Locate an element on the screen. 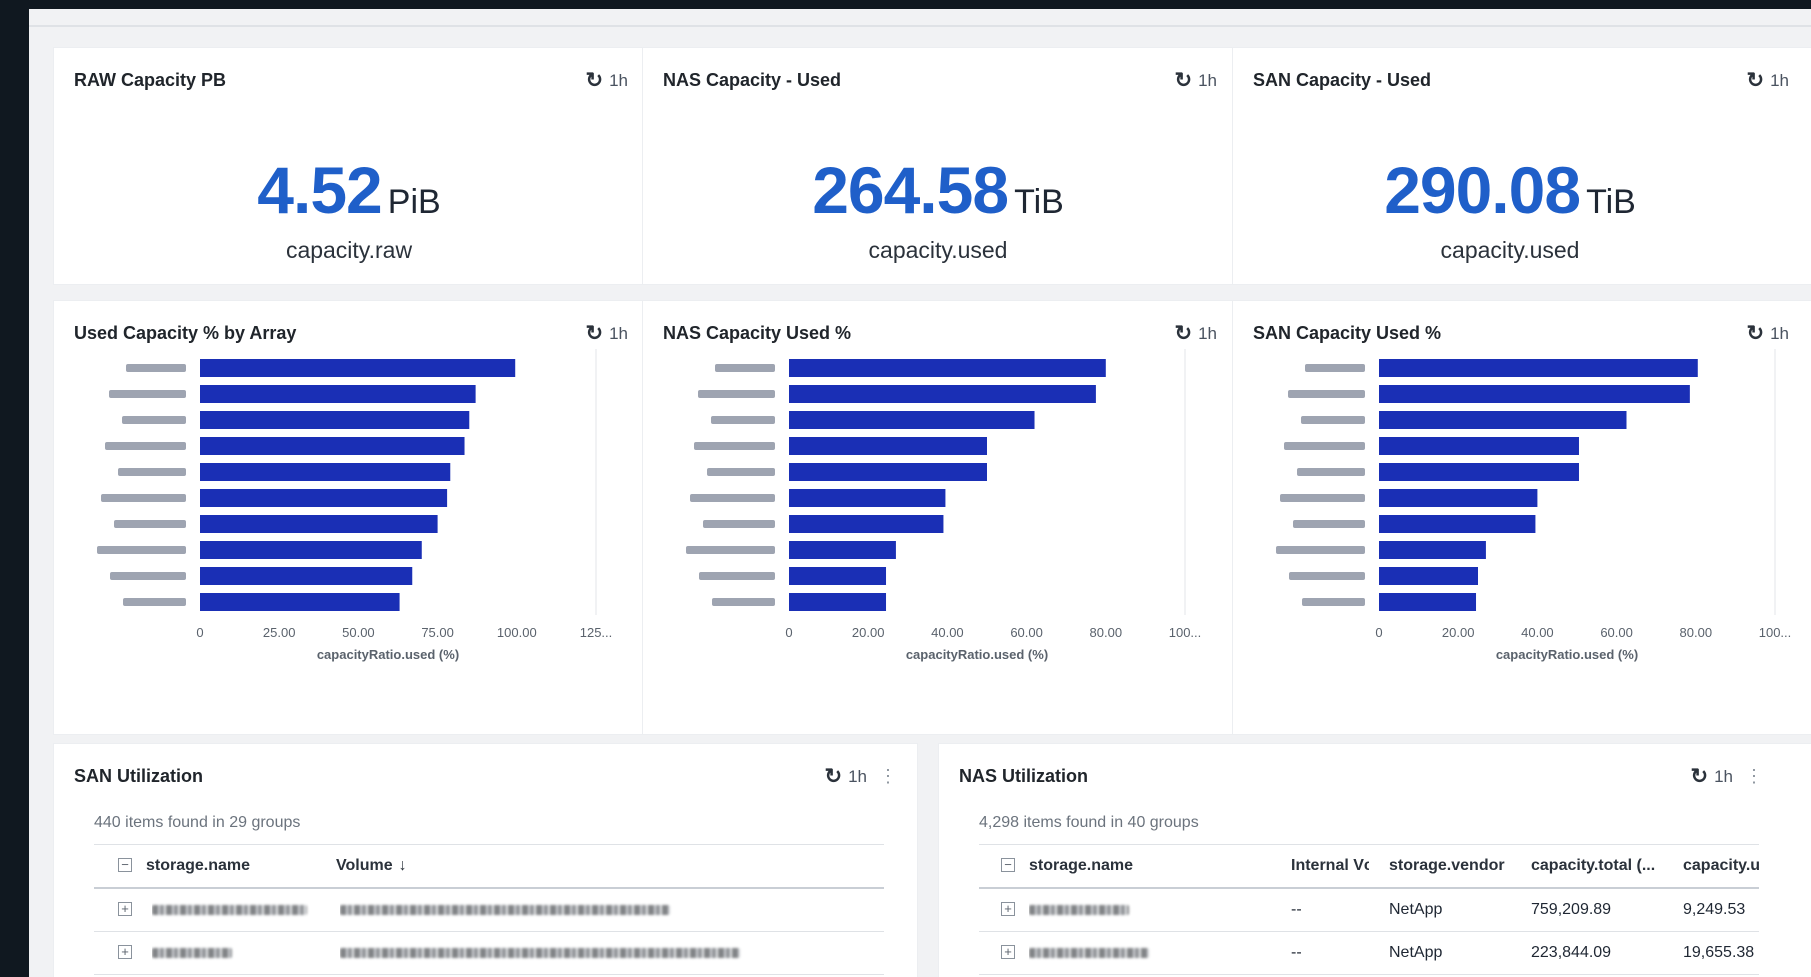  kpi-metric: capacity.raw is located at coordinates (349, 250).